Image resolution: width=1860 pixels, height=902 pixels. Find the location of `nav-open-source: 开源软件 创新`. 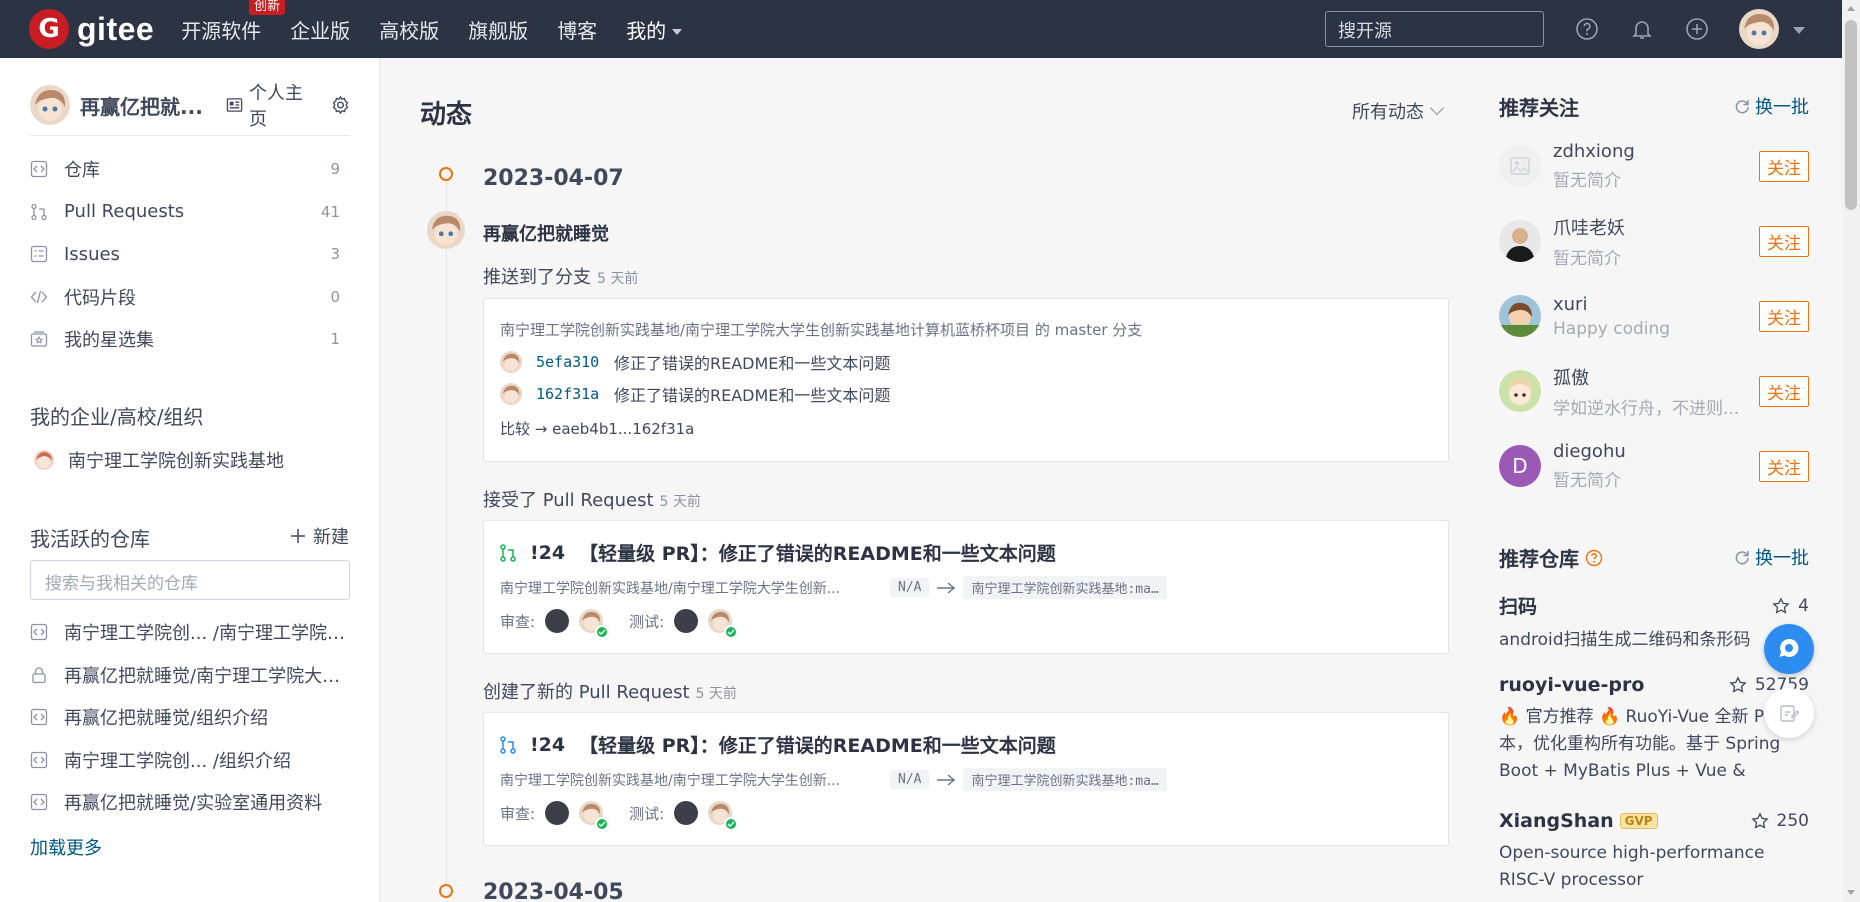

nav-open-source: 开源软件 创新 is located at coordinates (233, 22).